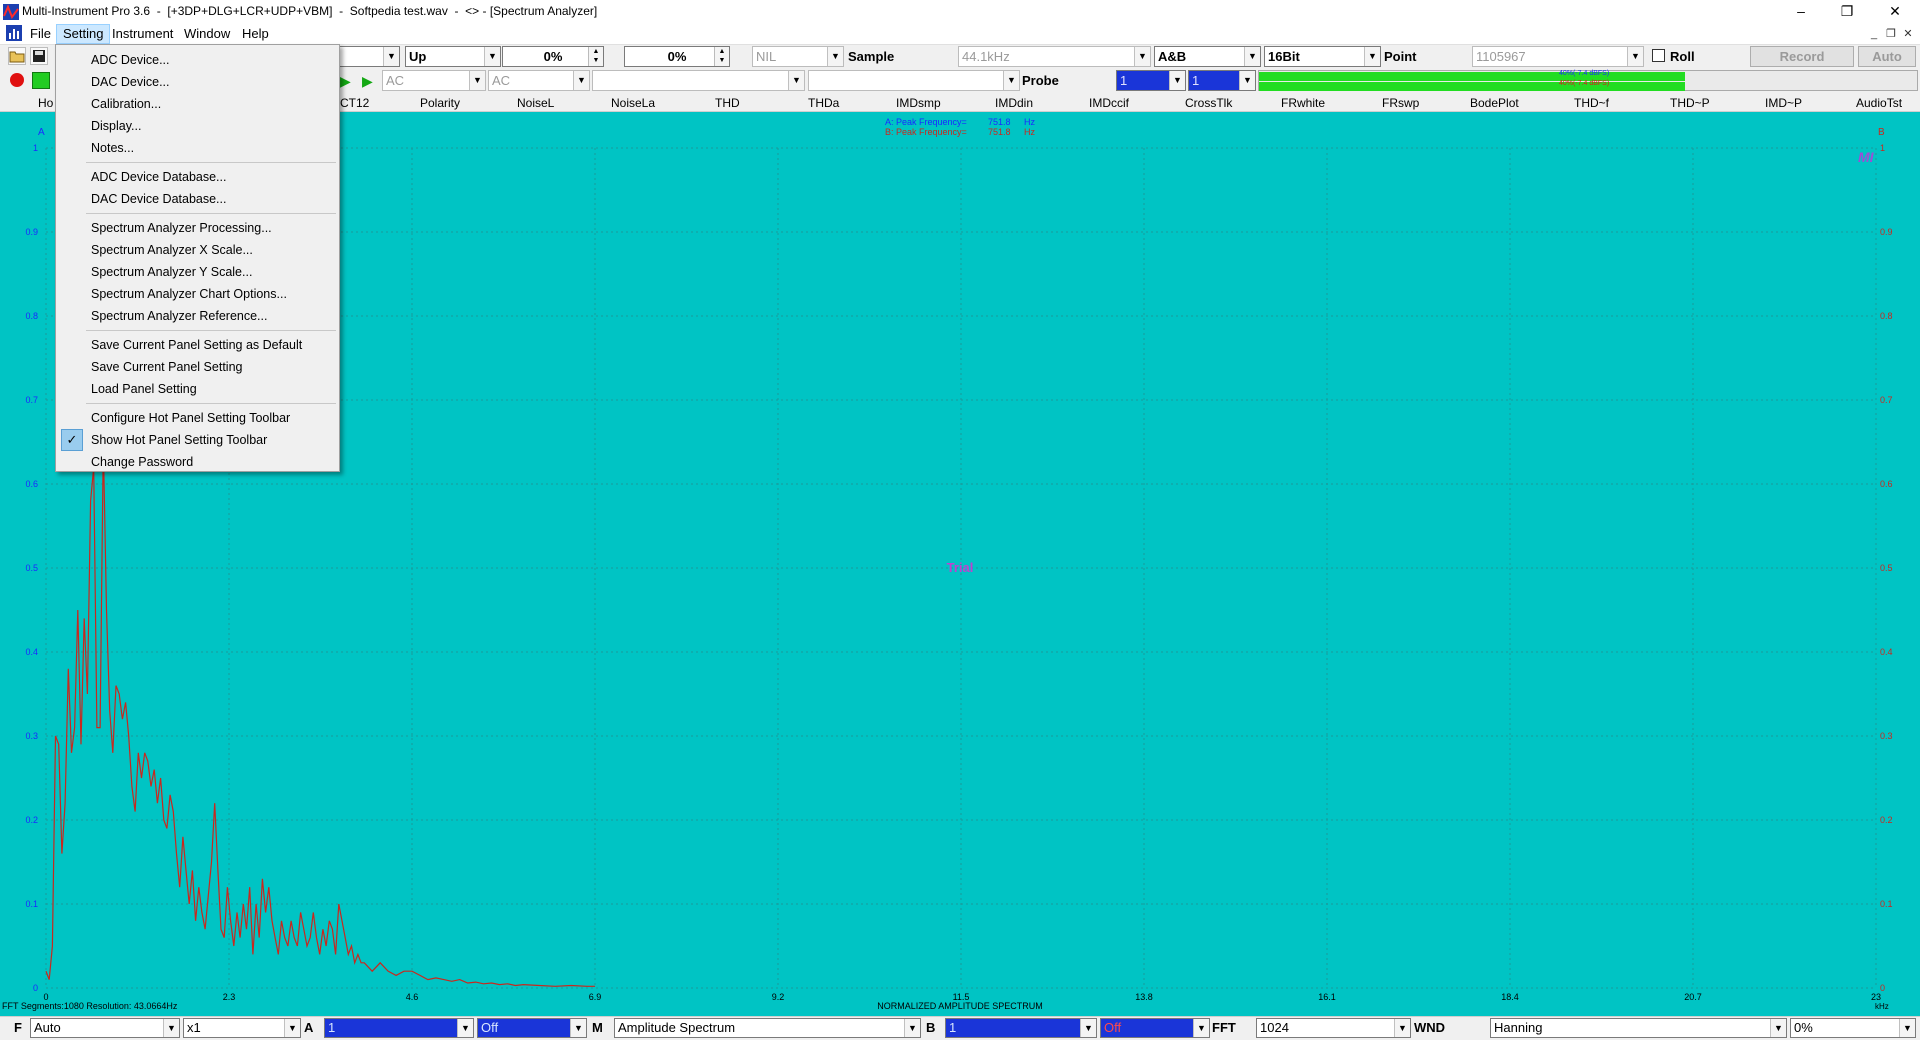 The width and height of the screenshot is (1920, 1040). I want to click on menu-instrument: Instrument, so click(142, 34).